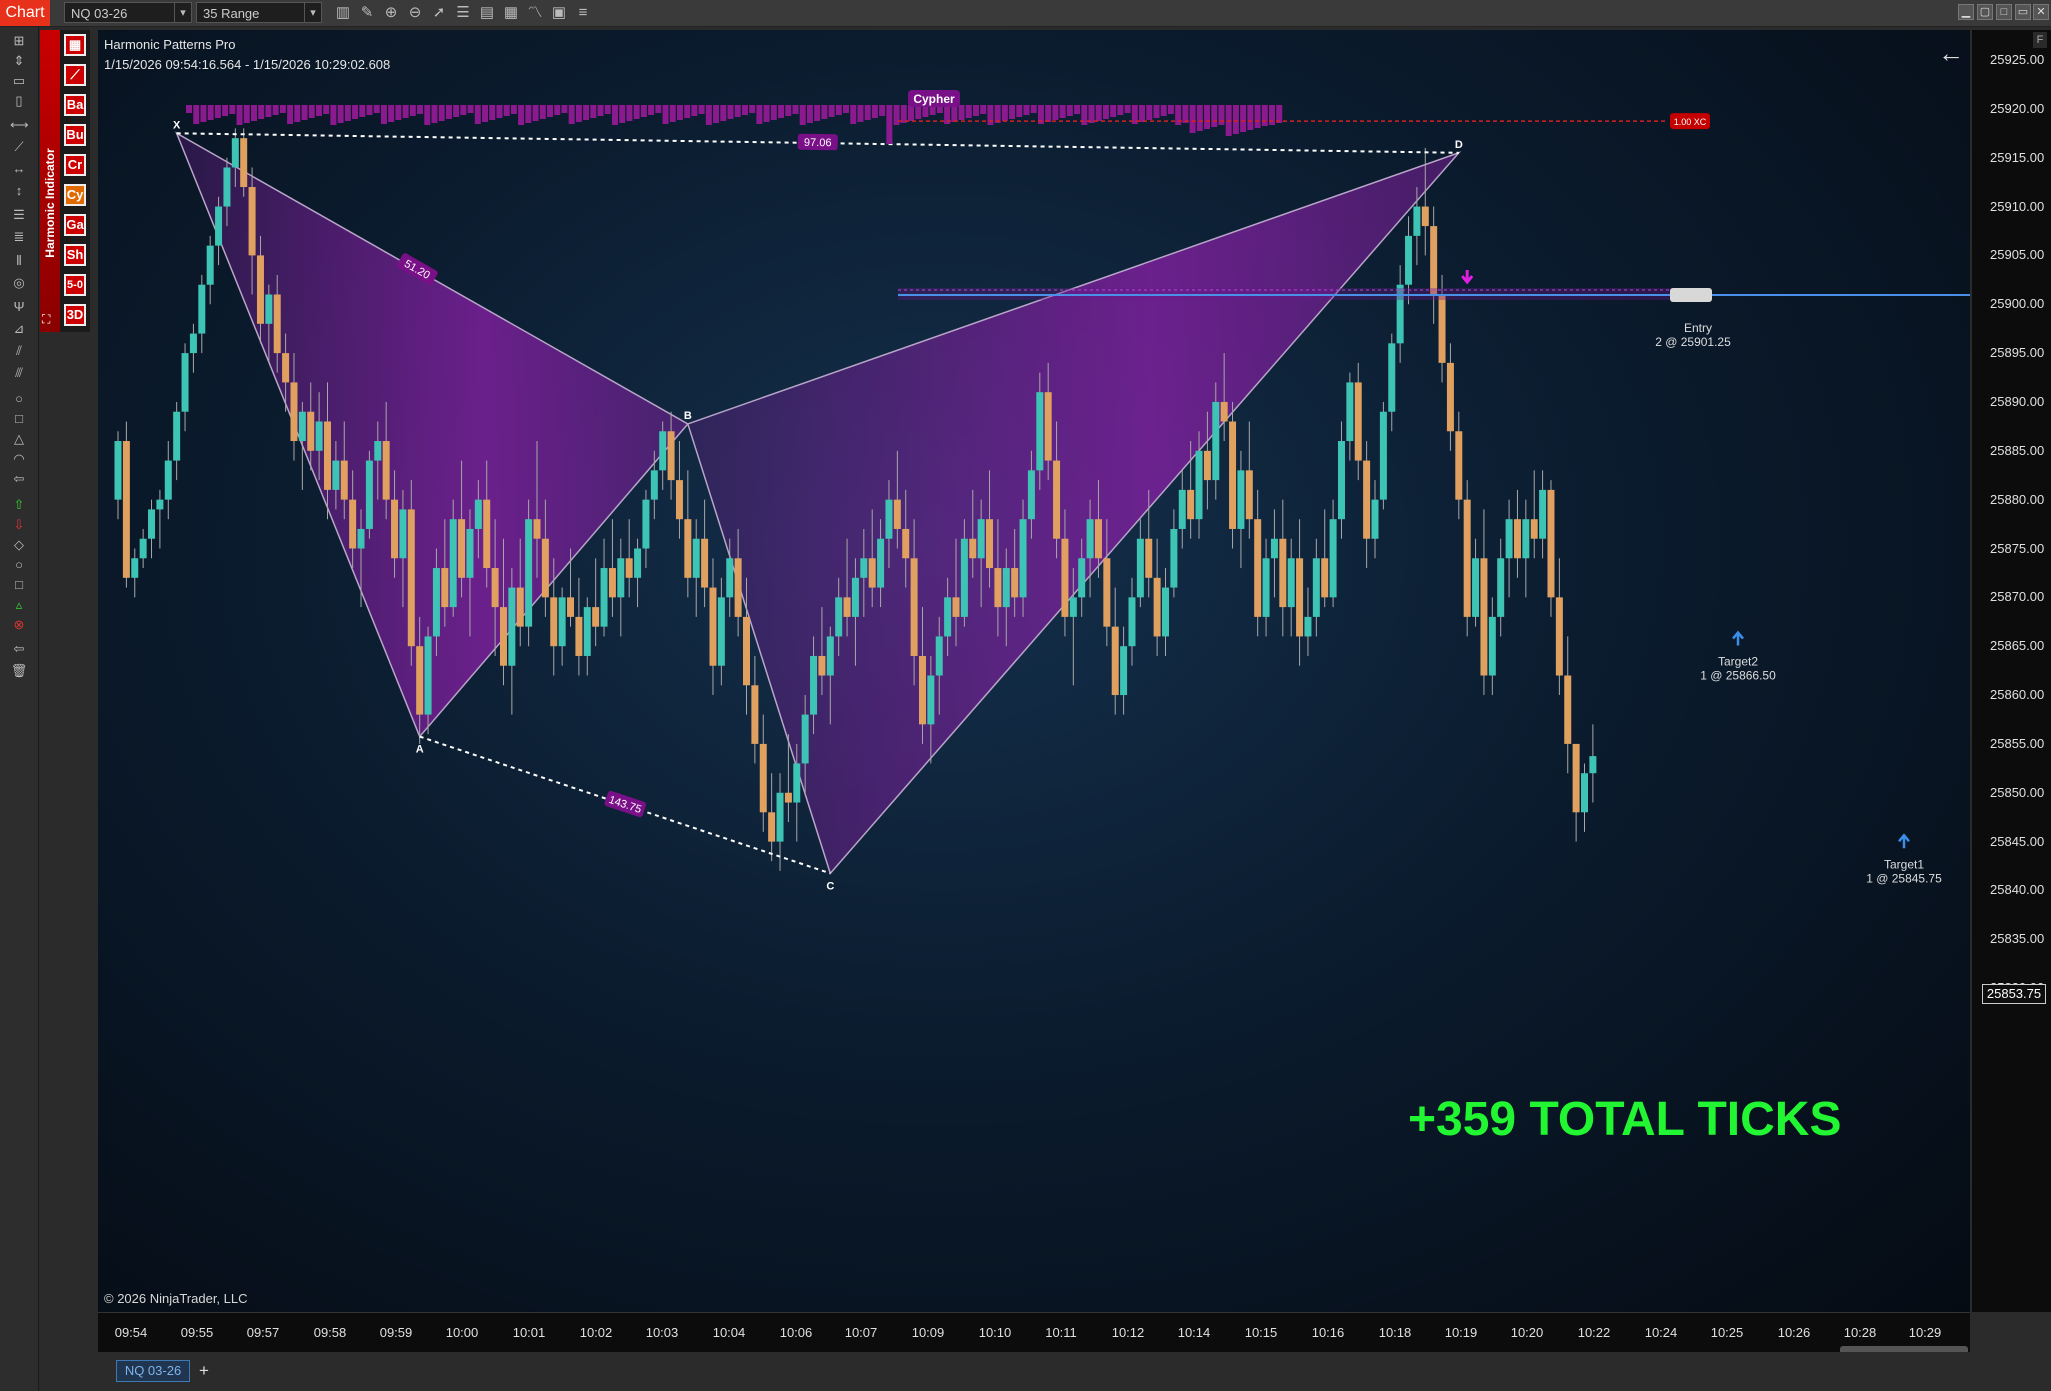 The image size is (2051, 1391). I want to click on pattern-button-5-0: 5-0, so click(75, 285).